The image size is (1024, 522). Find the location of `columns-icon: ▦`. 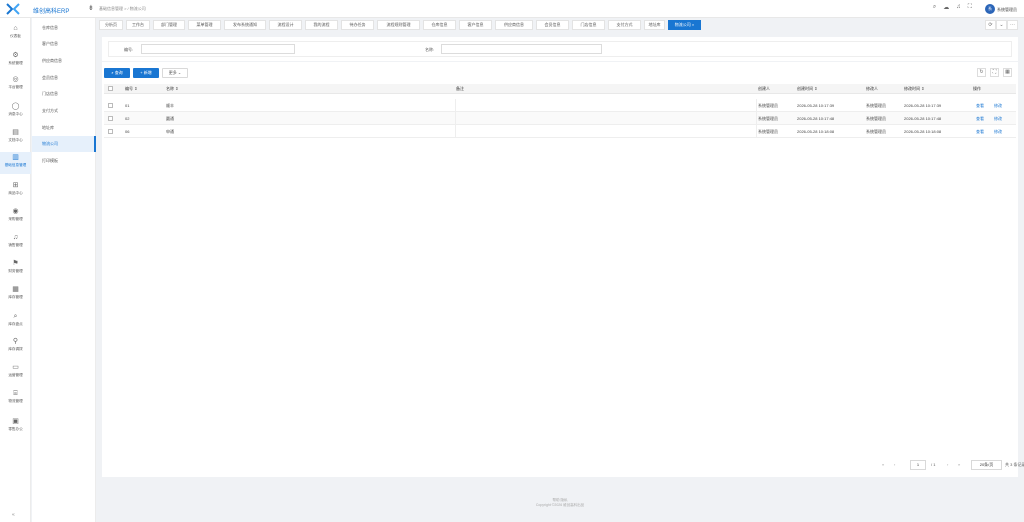

columns-icon: ▦ is located at coordinates (1007, 72).